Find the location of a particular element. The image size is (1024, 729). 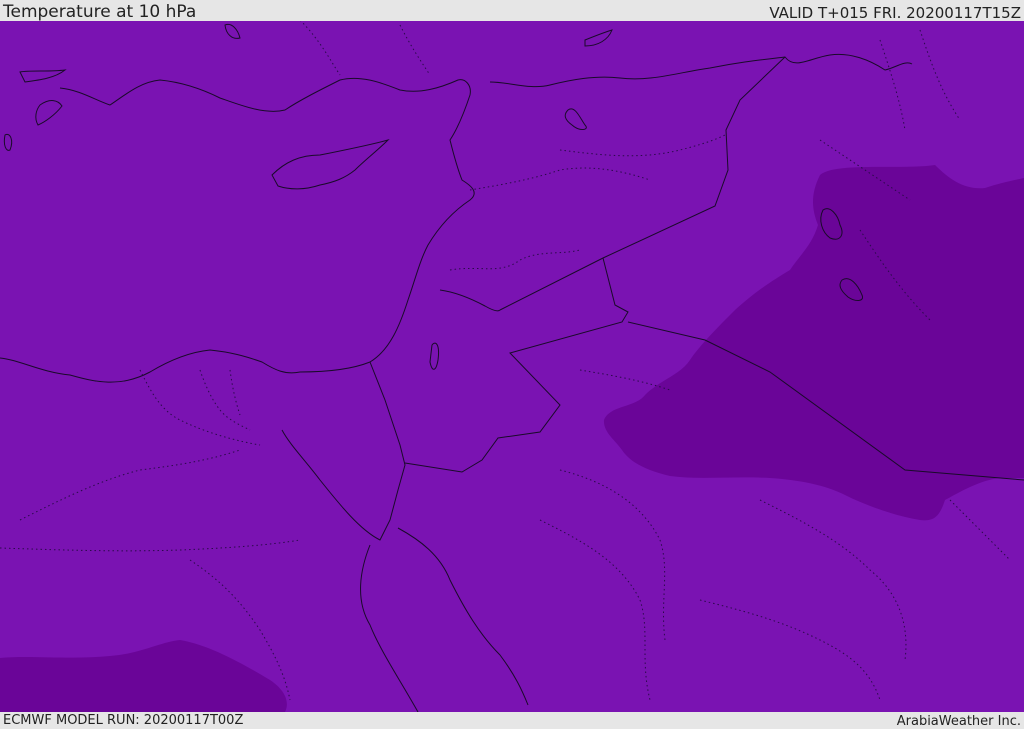

lake-dead-sea is located at coordinates (434, 356).